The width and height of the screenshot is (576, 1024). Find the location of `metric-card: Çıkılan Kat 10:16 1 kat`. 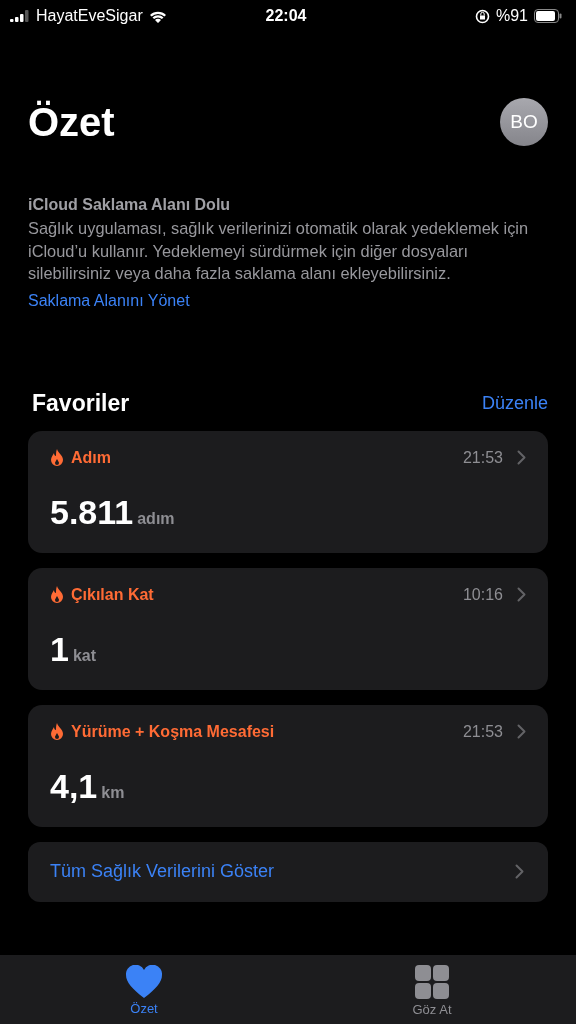

metric-card: Çıkılan Kat 10:16 1 kat is located at coordinates (288, 628).